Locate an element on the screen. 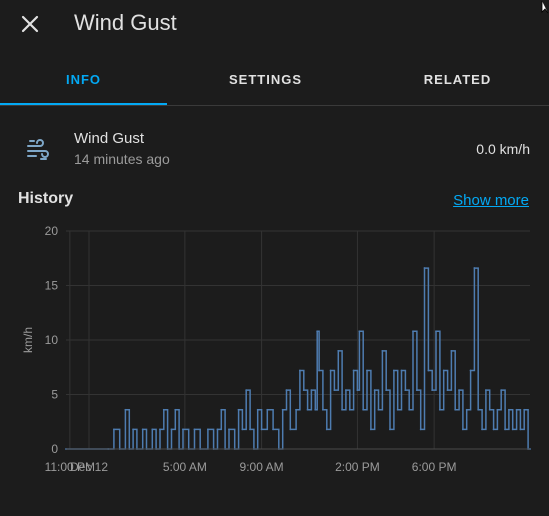  close-icon is located at coordinates (30, 24).